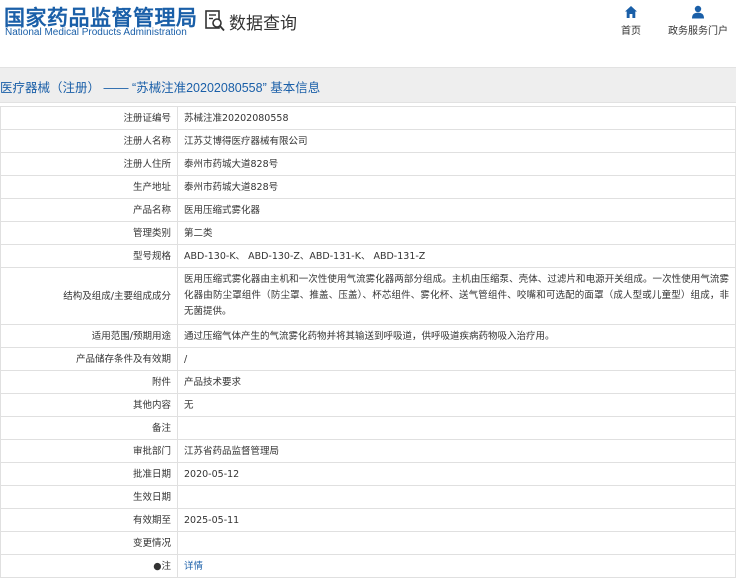  What do you see at coordinates (160, 88) in the screenshot?
I see `record-title: 医疗器械（注册） —— “苏械注准20202080558” 基本信息` at bounding box center [160, 88].